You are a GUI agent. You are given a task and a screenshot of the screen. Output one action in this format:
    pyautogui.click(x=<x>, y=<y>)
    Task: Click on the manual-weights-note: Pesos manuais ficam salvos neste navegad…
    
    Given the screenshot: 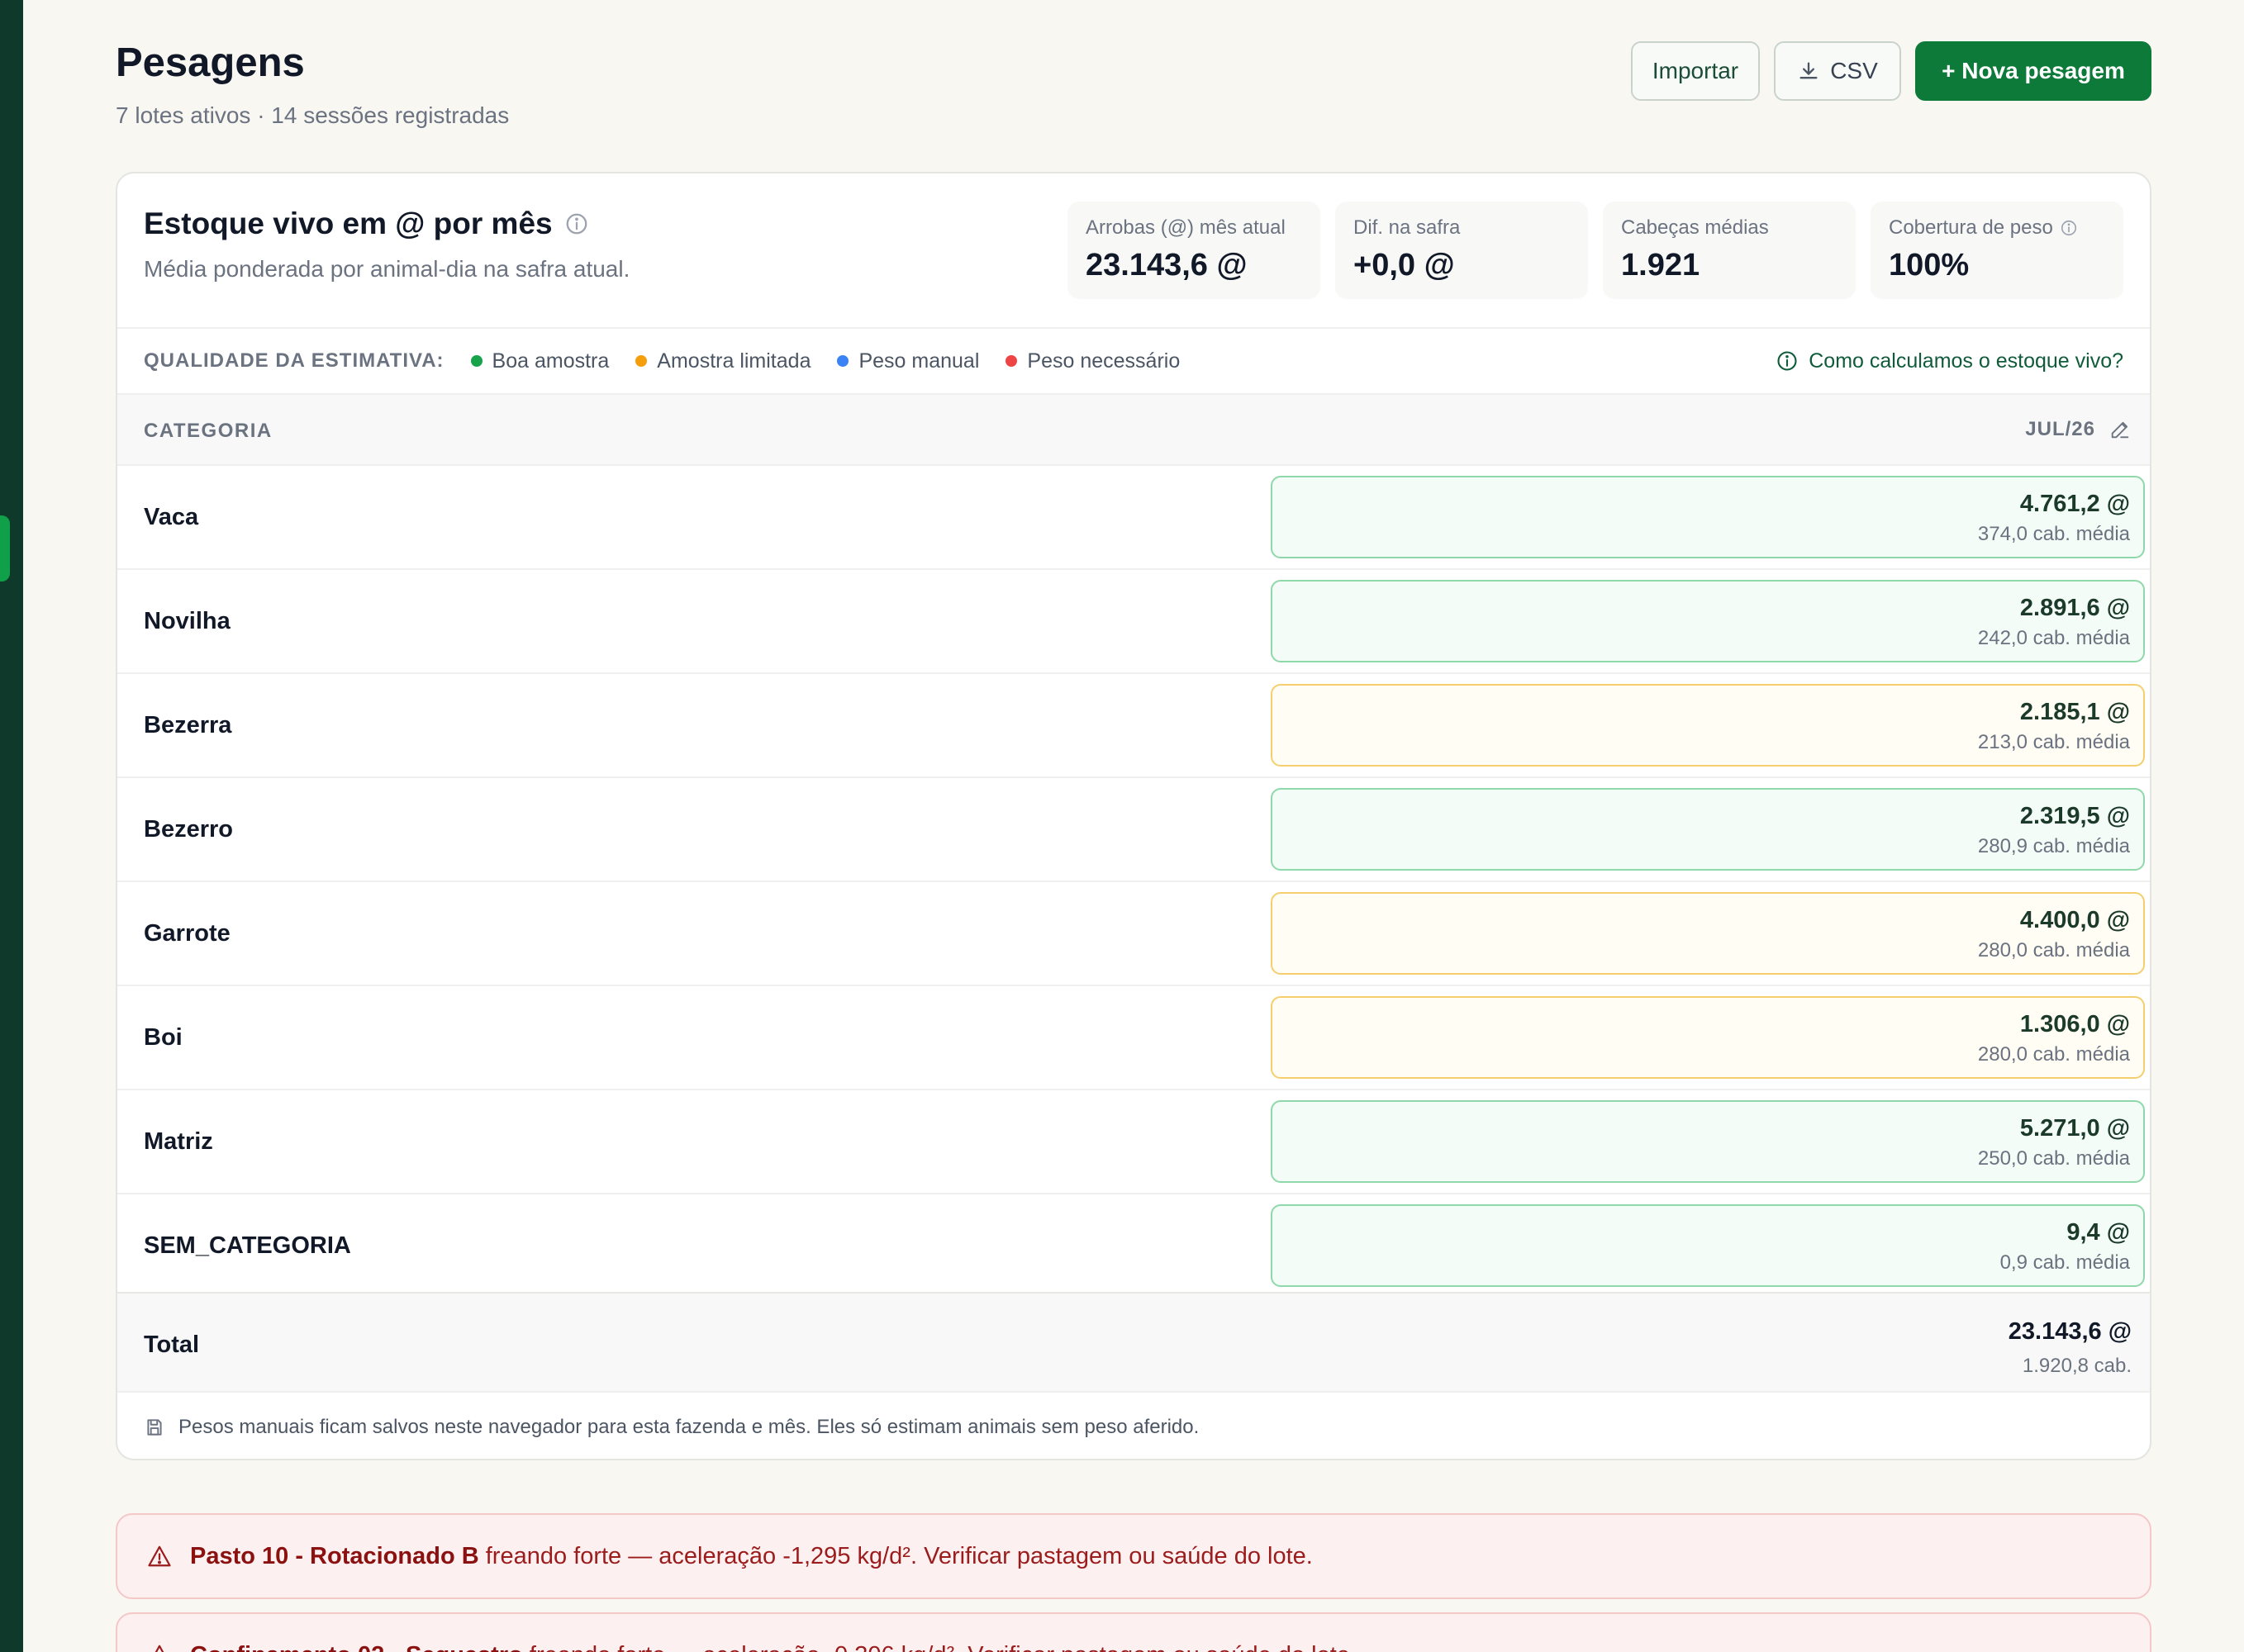 What is the action you would take?
    pyautogui.click(x=1133, y=1425)
    